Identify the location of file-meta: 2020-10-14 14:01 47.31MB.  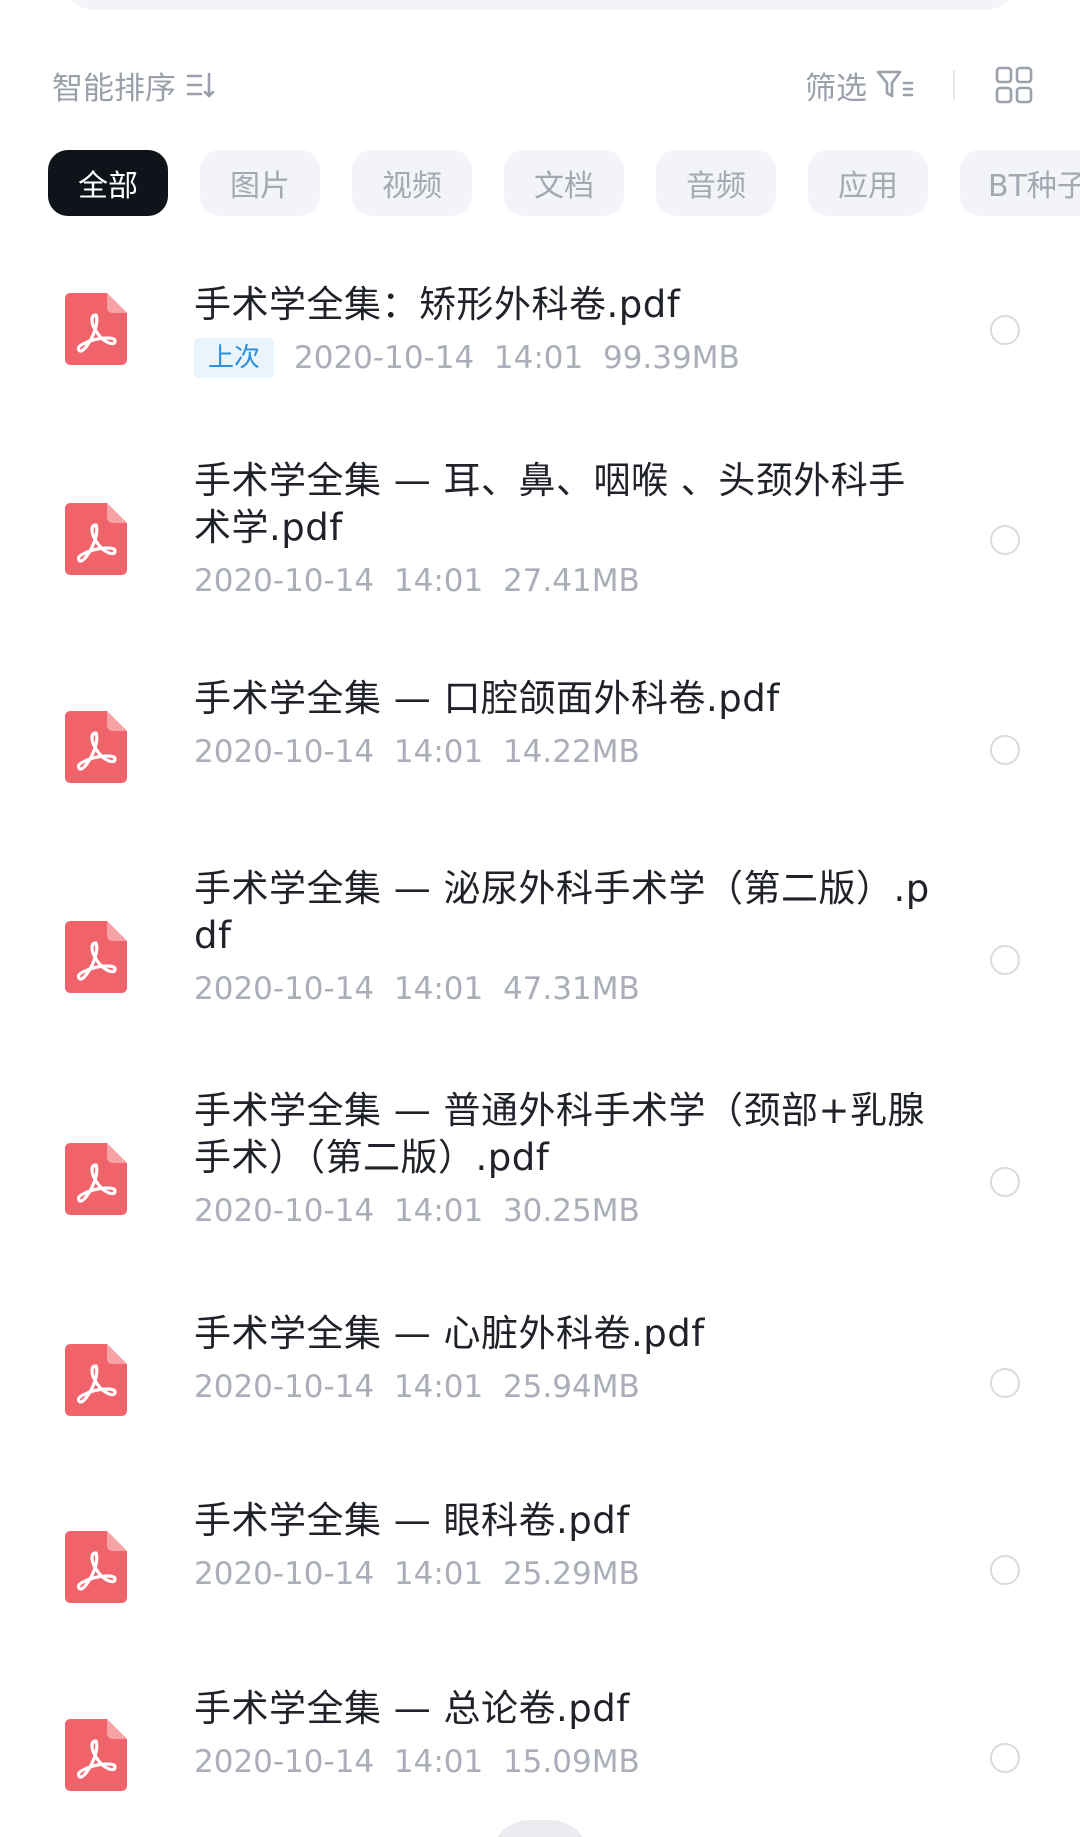
(564, 989).